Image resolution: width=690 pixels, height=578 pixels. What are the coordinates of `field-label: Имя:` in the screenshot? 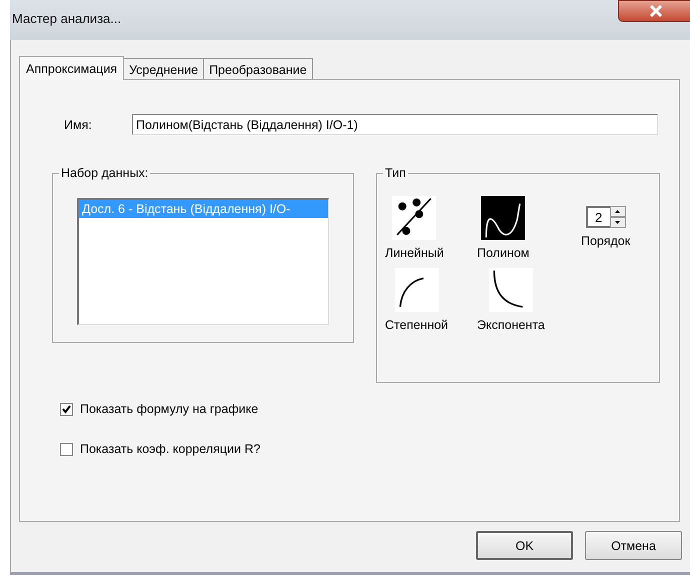 It's located at (78, 125).